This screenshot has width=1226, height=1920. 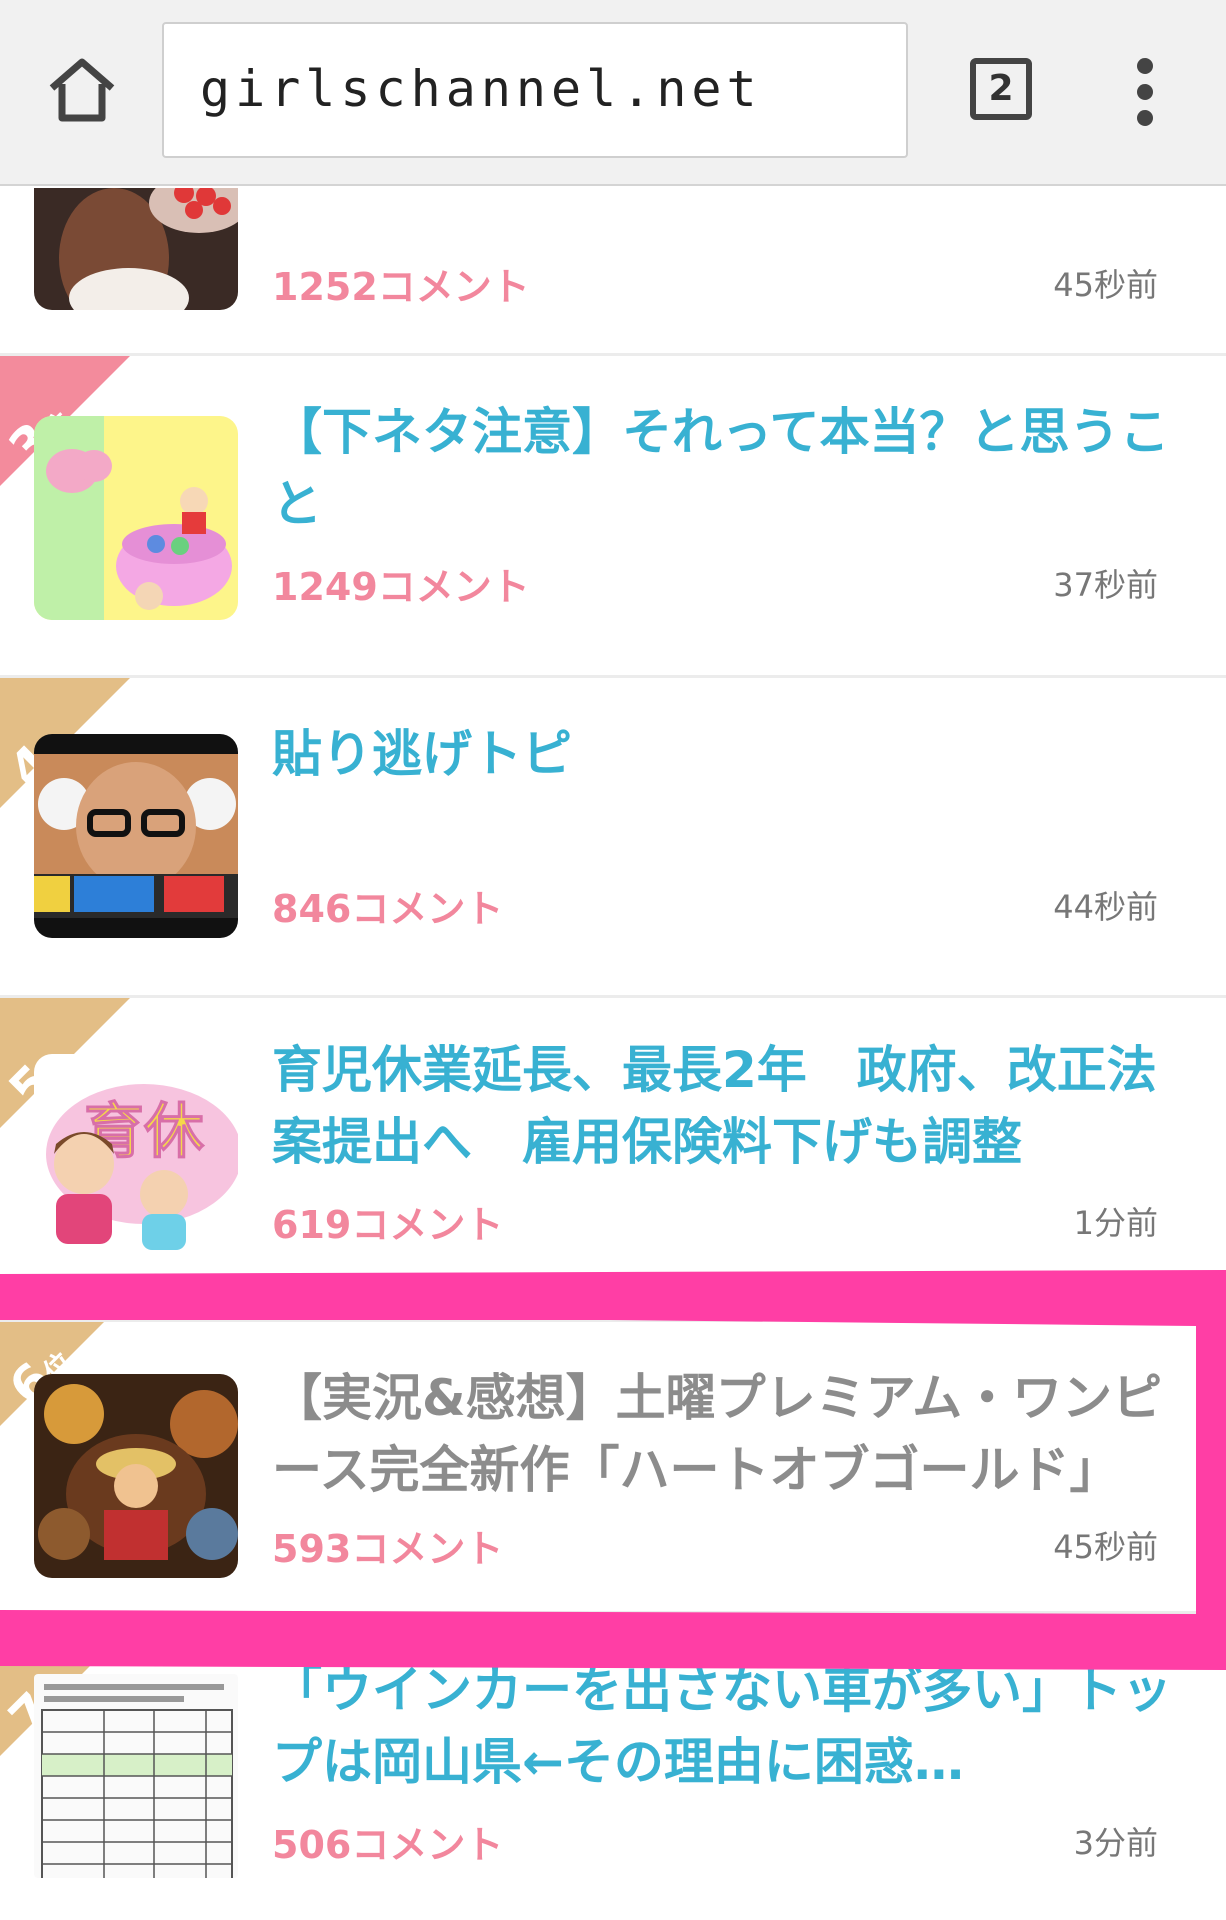 What do you see at coordinates (722, 1434) in the screenshot?
I see `topic-title: 【実況&感想】土曜プレミアム・ワンピース完全新作「ハートオブゴールド」` at bounding box center [722, 1434].